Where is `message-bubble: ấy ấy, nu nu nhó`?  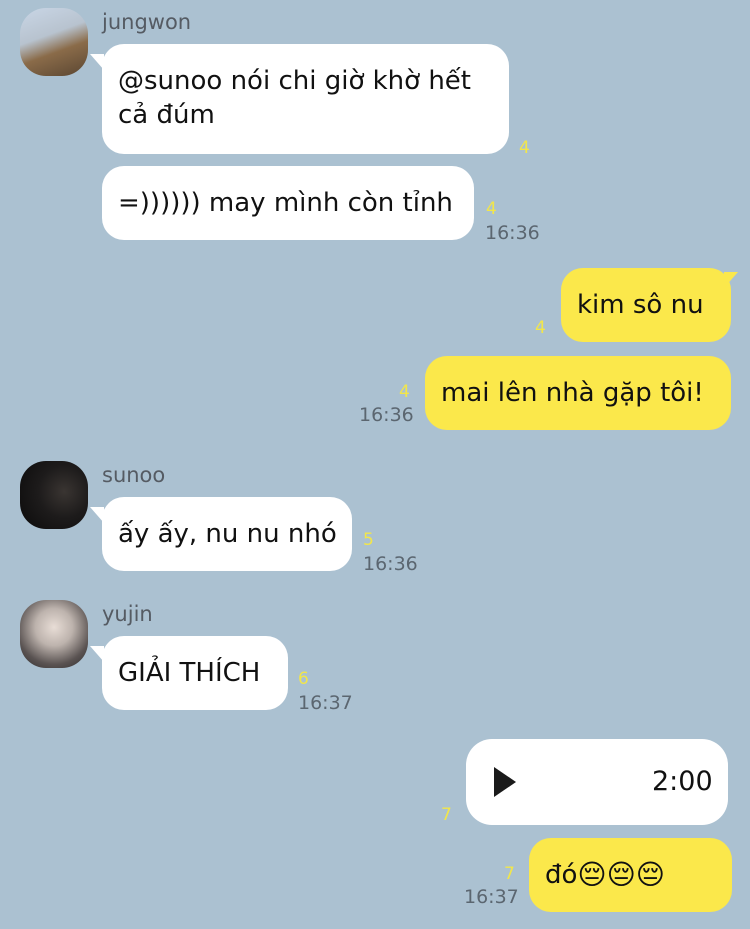
message-bubble: ấy ấy, nu nu nhó is located at coordinates (227, 534).